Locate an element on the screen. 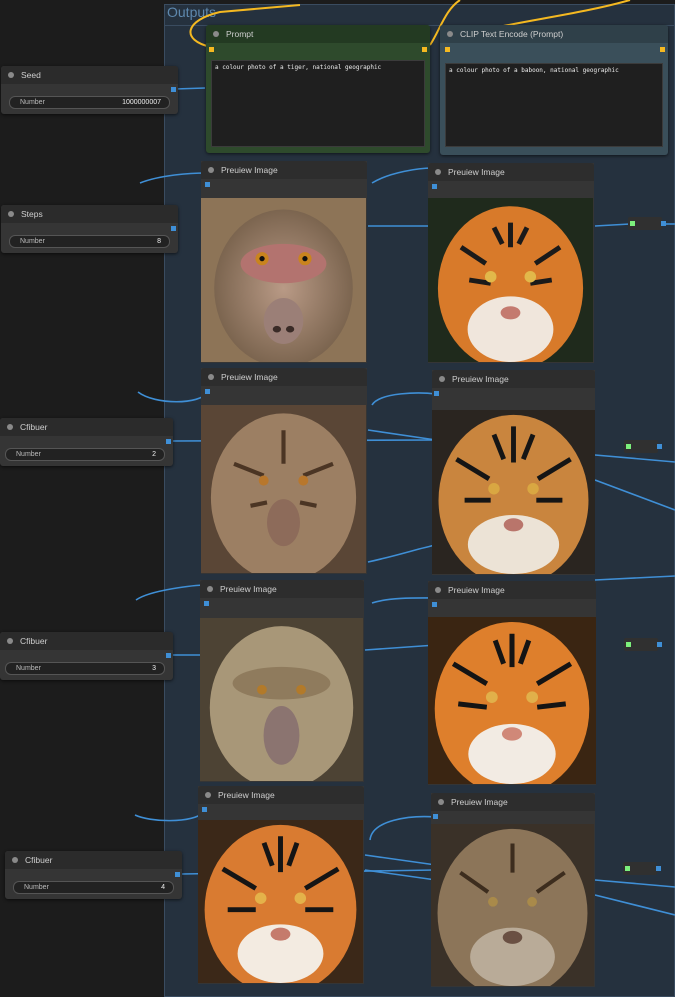 The image size is (675, 997). baboon-tiger-image is located at coordinates (283, 489).